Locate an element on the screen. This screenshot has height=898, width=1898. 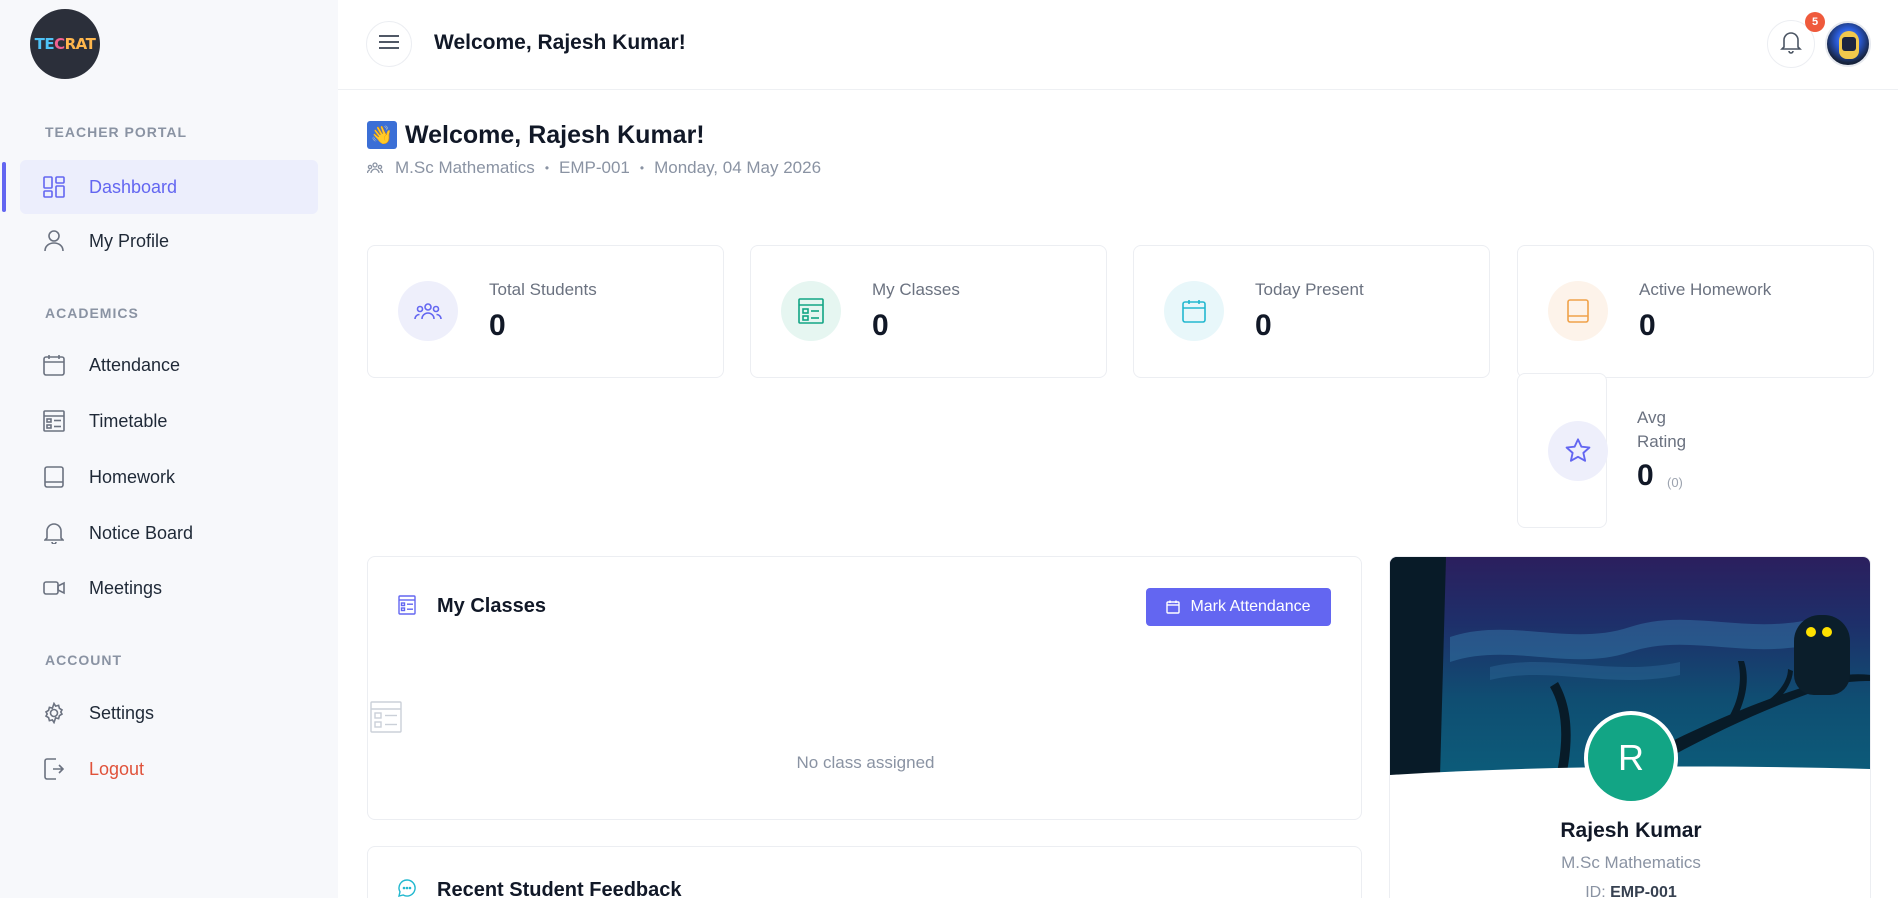
sidebar-item-settings: Settings is located at coordinates (169, 713).